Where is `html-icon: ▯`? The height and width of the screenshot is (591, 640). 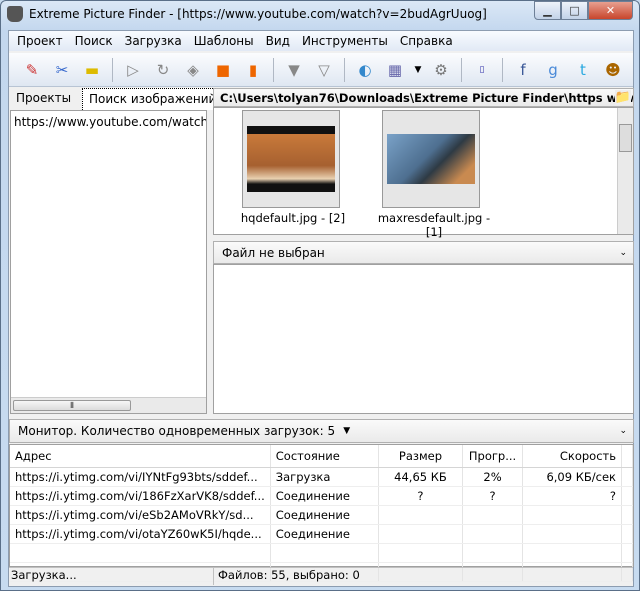
html-icon: ▯ is located at coordinates (482, 70).